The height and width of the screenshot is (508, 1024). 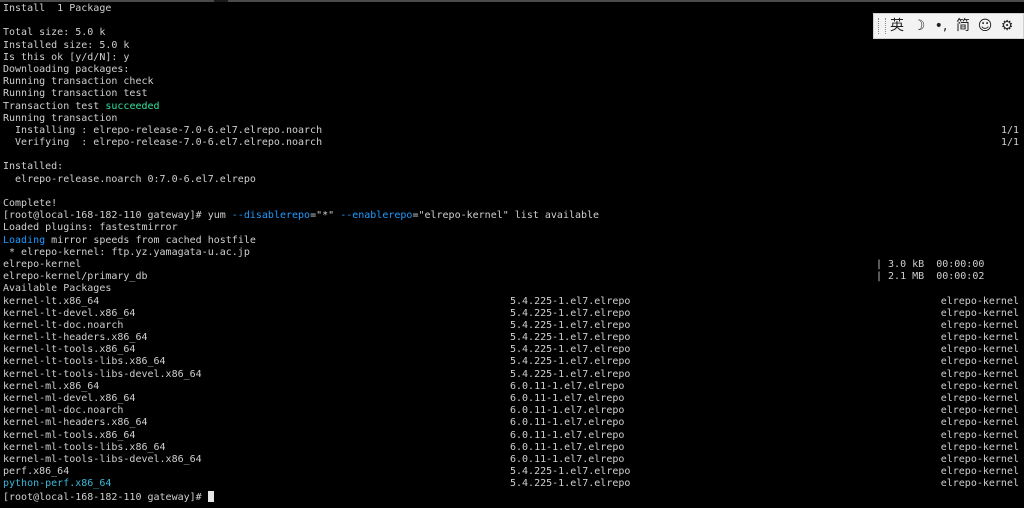 I want to click on settings-gear-icon: ⚙, so click(x=1007, y=26).